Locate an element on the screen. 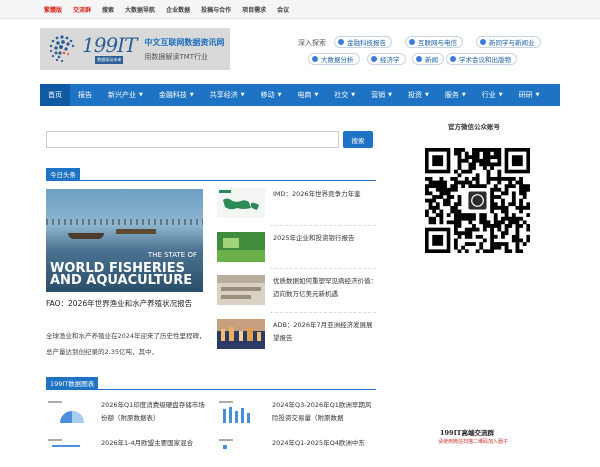 The height and width of the screenshot is (467, 600). top-link-bar: 繁體版 交流群 搜索 大数据导航 企业数据 投稿与合作 项目需求 会议 is located at coordinates (300, 9).